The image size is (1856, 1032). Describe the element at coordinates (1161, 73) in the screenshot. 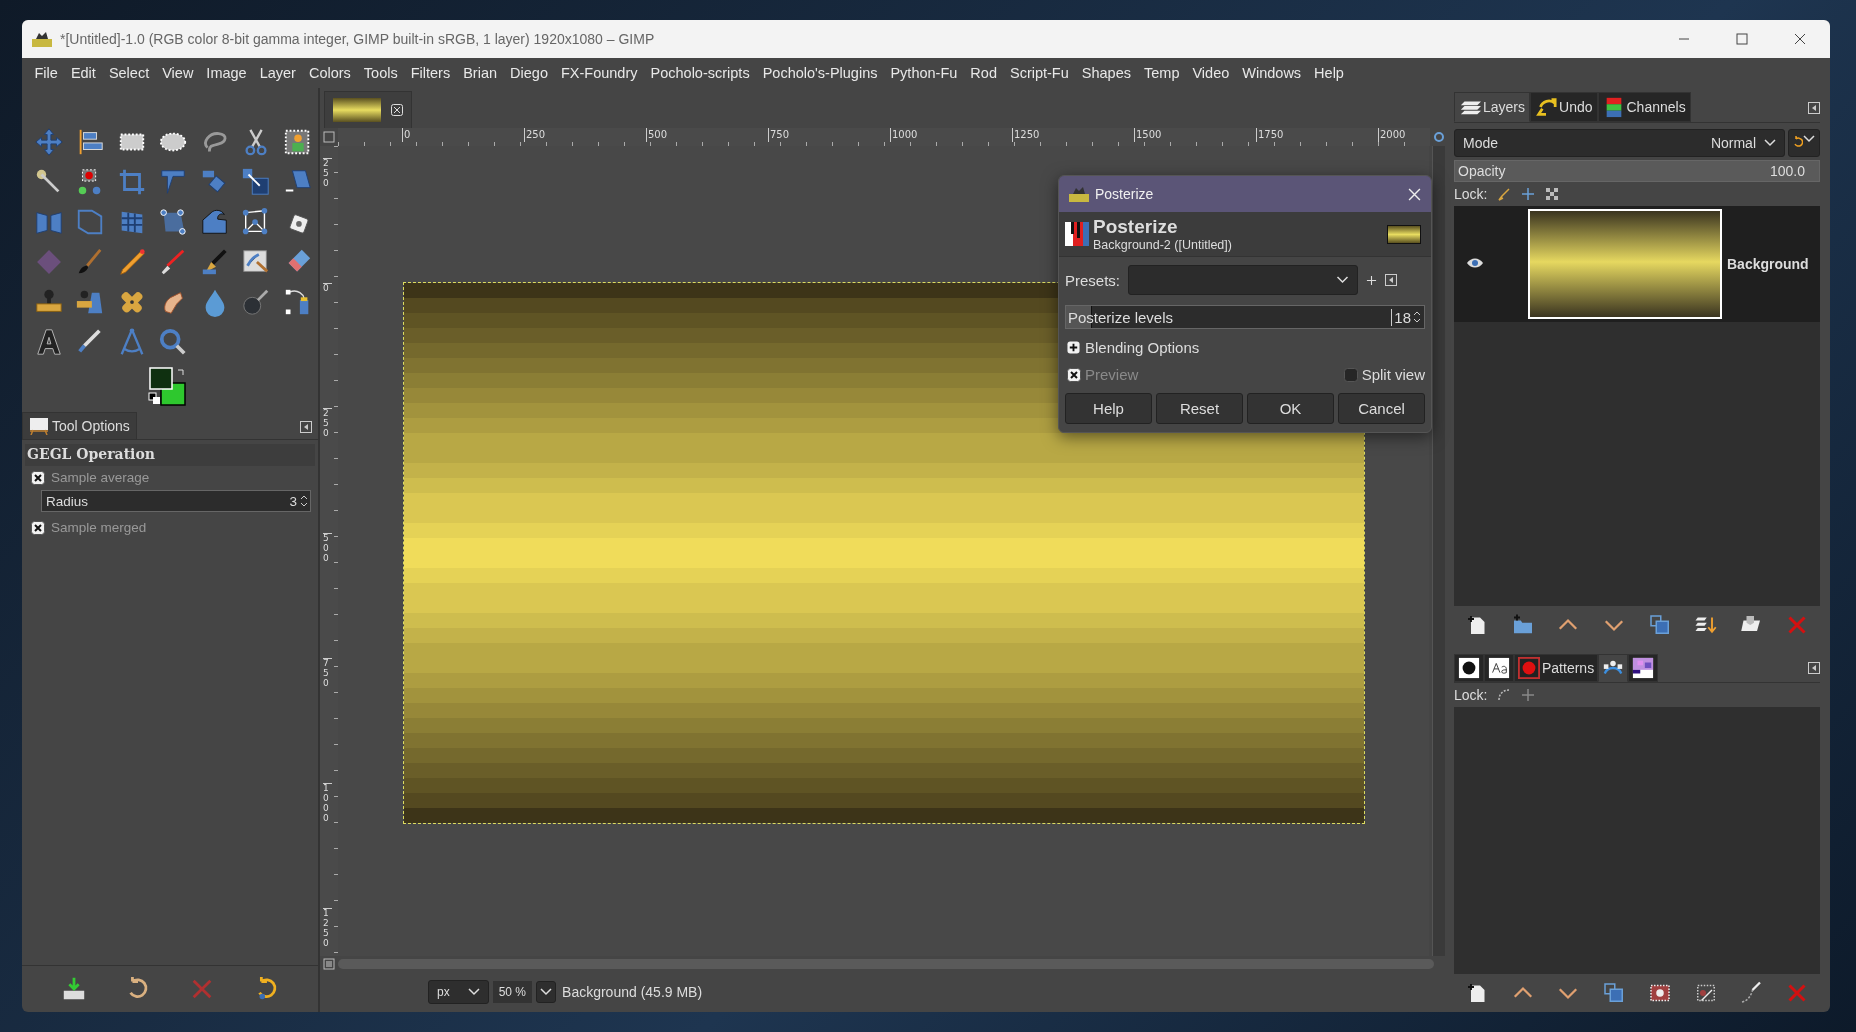

I see `menu-item: Temp` at that location.